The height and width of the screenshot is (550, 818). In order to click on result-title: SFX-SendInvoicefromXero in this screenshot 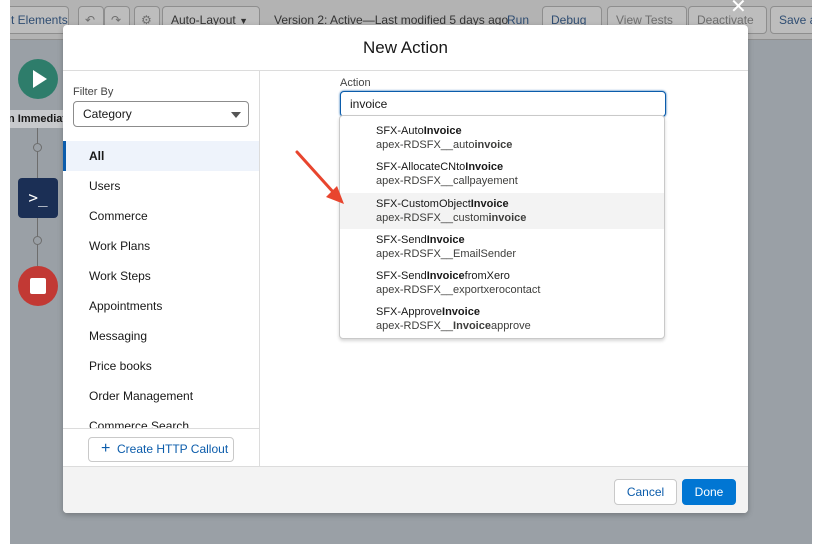, I will do `click(443, 276)`.